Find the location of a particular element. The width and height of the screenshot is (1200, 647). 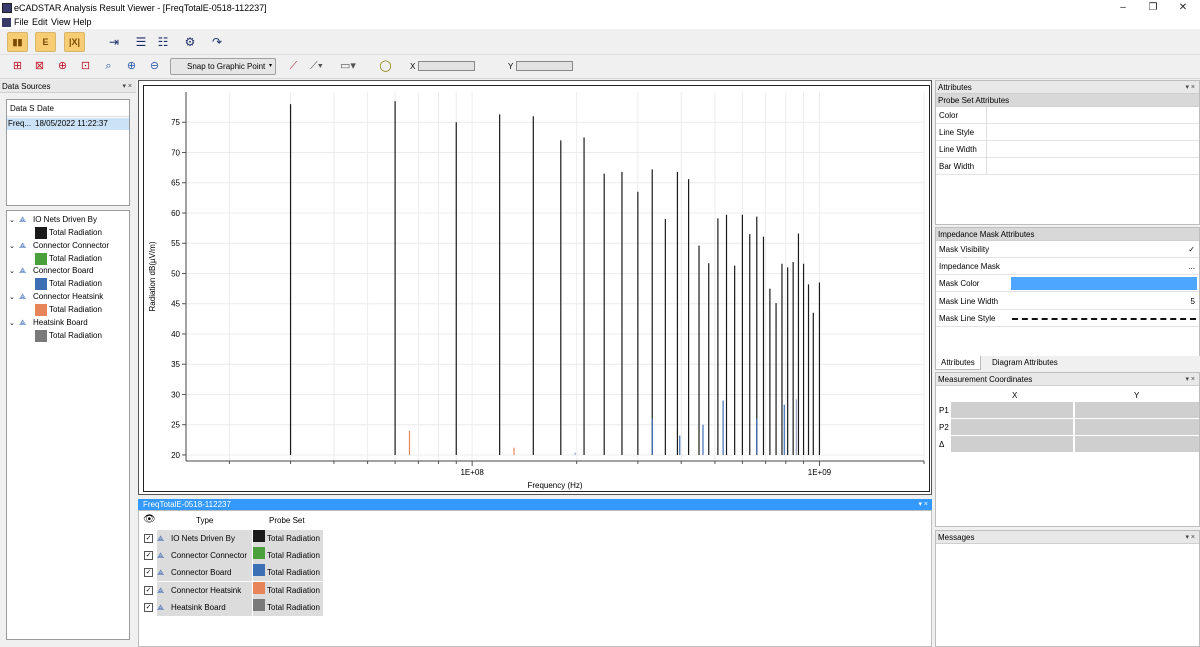

impedance-row: Mask Color is located at coordinates (1067, 284).